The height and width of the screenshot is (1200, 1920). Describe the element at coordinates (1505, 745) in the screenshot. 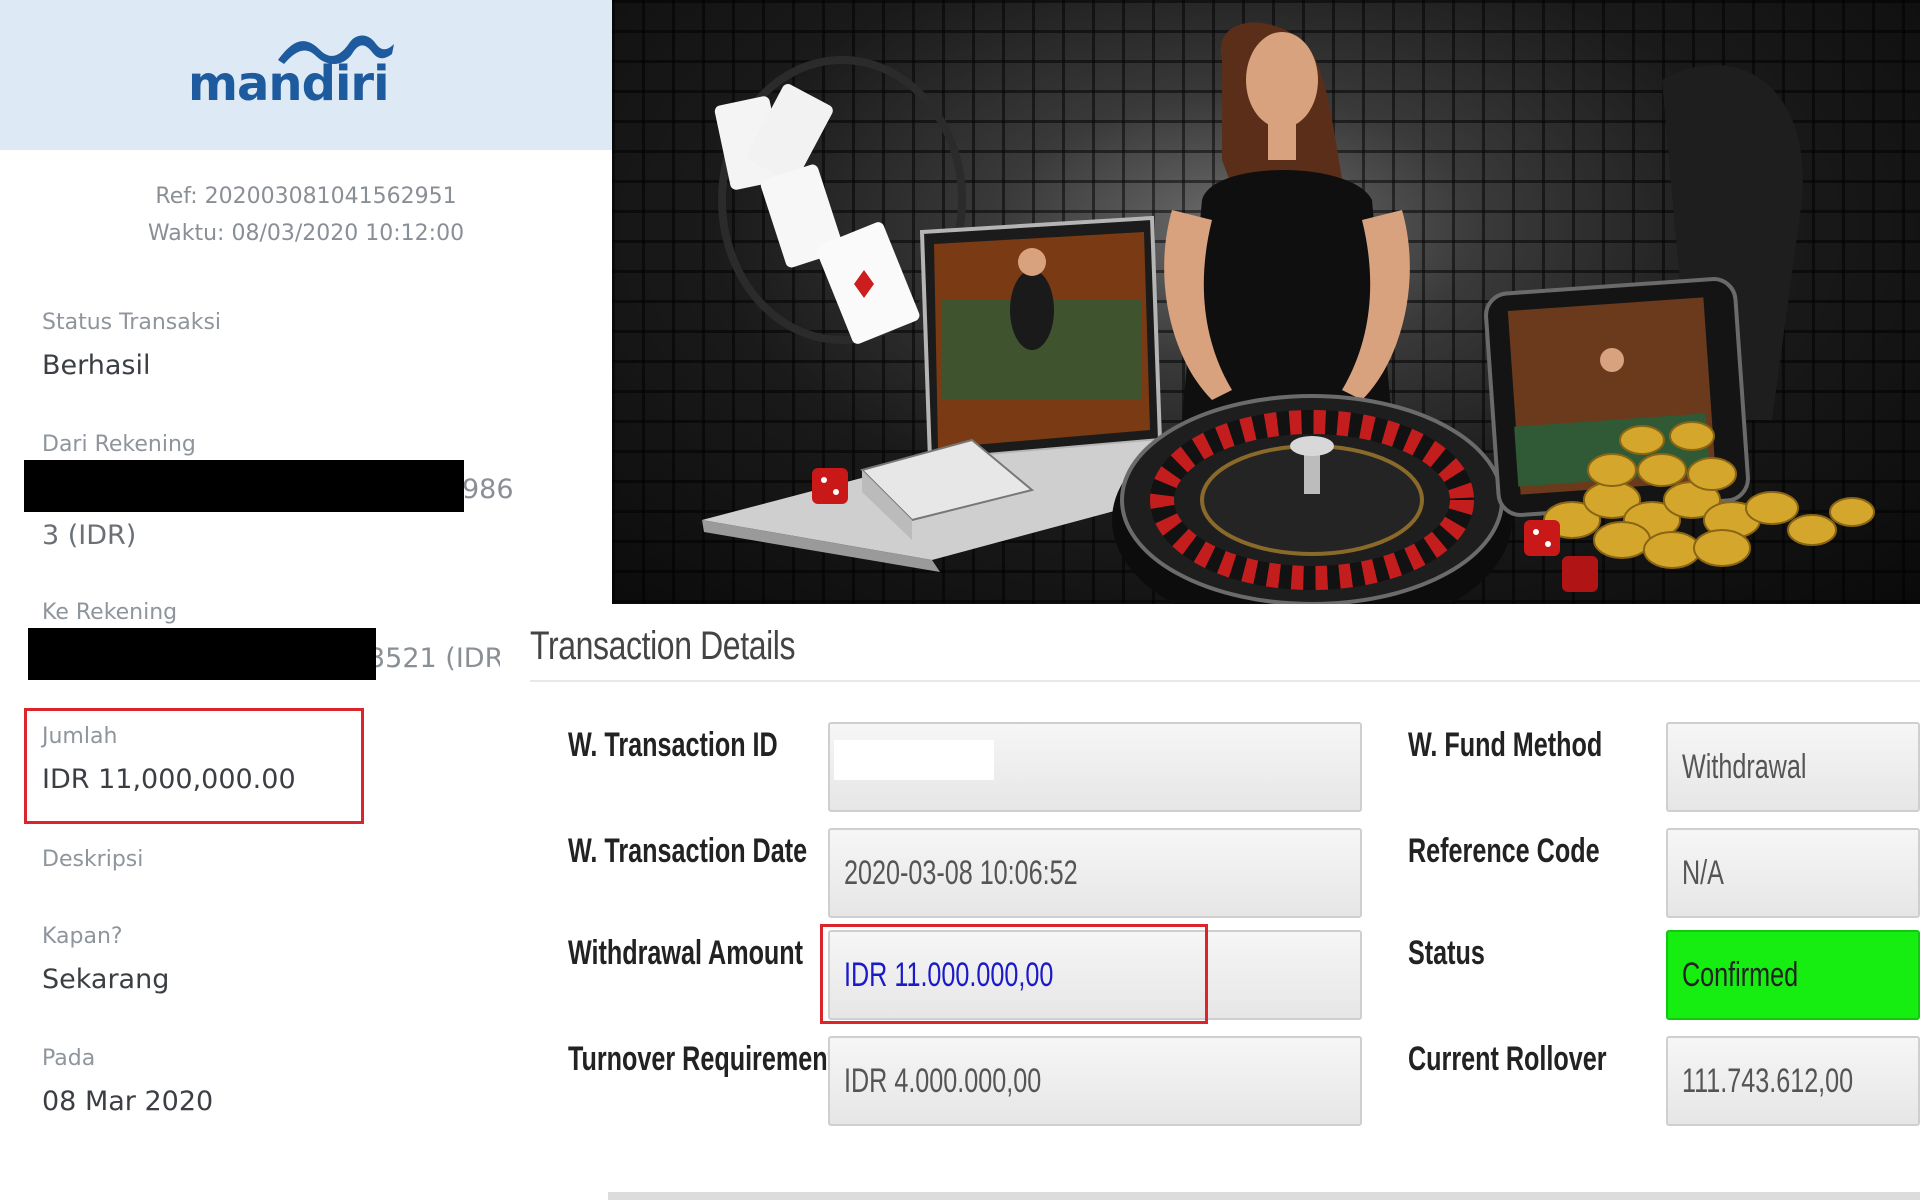

I see `fund-method-label: W. Fund Method` at that location.